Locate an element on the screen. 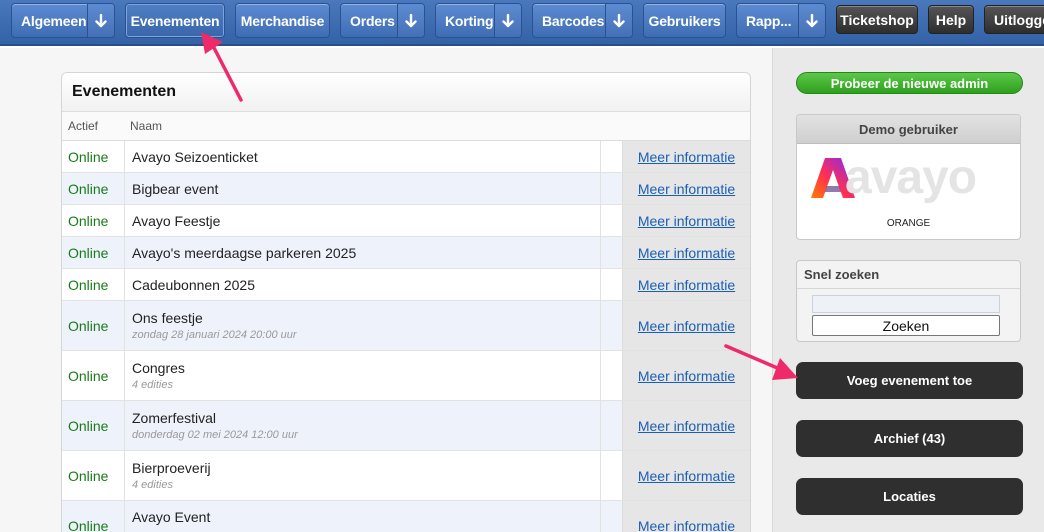 This screenshot has height=532, width=1044. logo-caption: ORANGE is located at coordinates (908, 223).